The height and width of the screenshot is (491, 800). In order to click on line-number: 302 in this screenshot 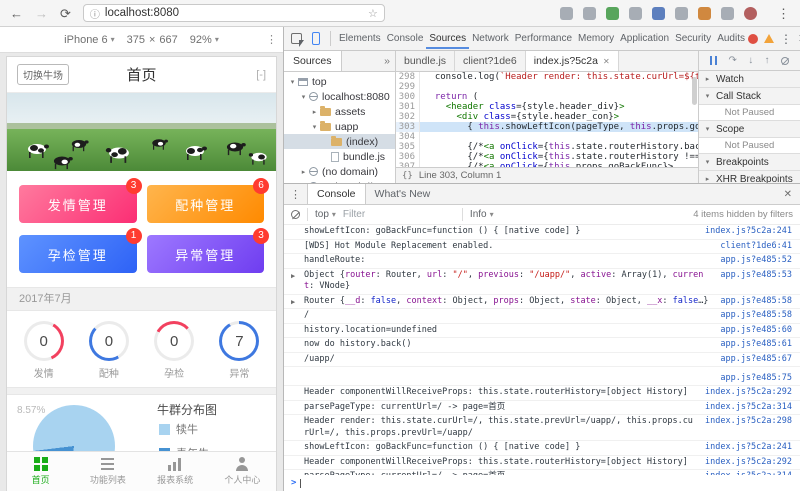, I will do `click(408, 117)`.